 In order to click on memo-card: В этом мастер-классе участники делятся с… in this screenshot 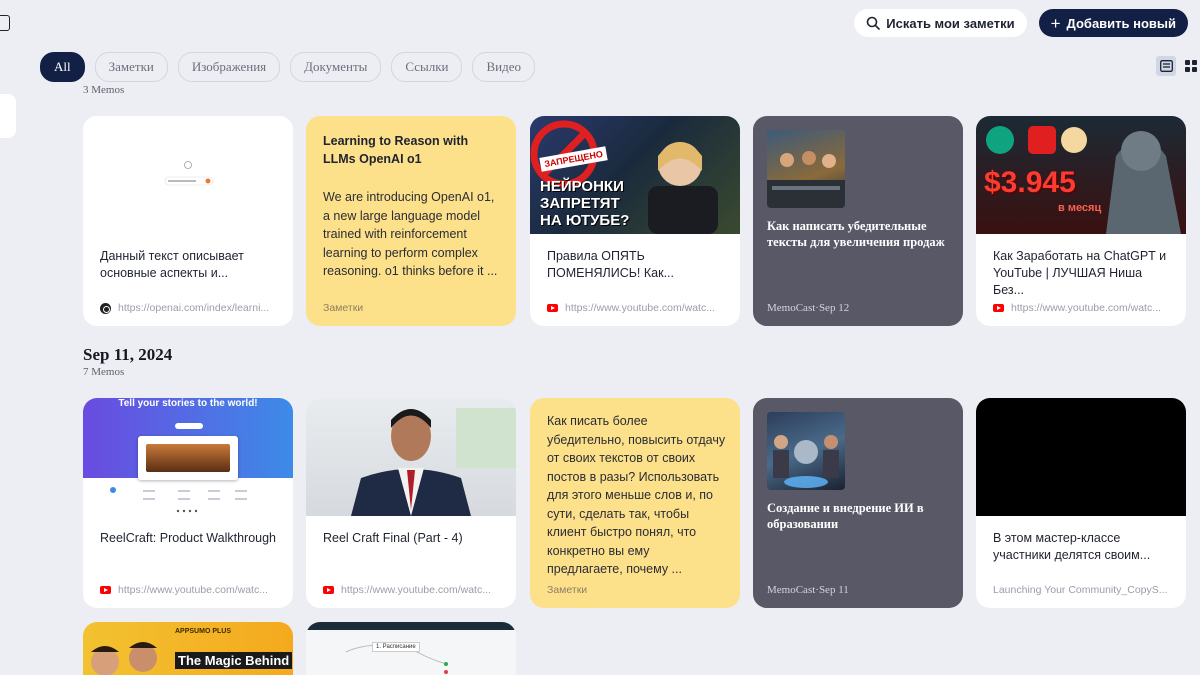, I will do `click(1081, 503)`.